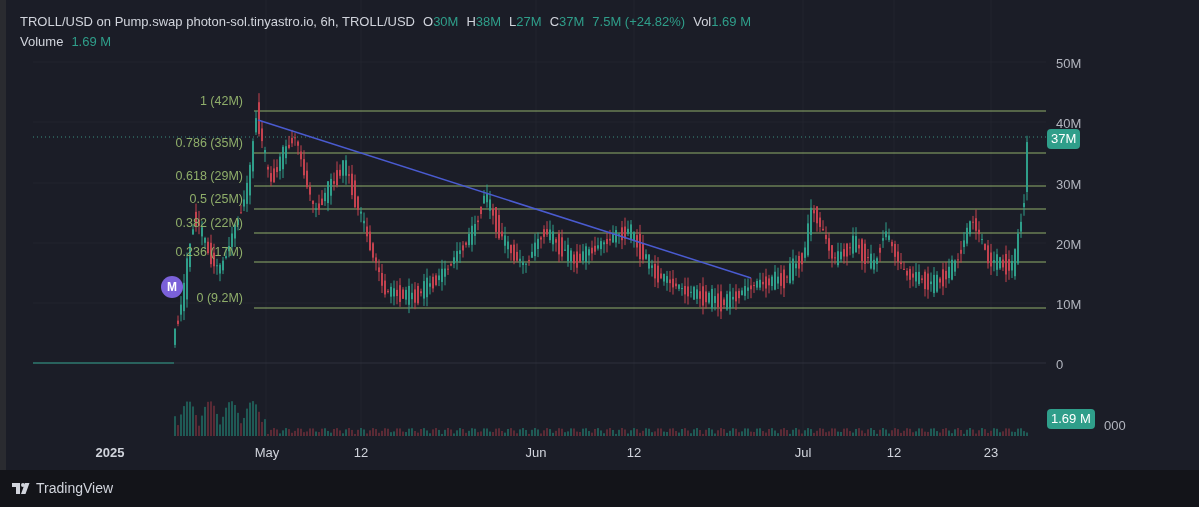 The height and width of the screenshot is (507, 1199). I want to click on axis-label: 000, so click(1115, 426).